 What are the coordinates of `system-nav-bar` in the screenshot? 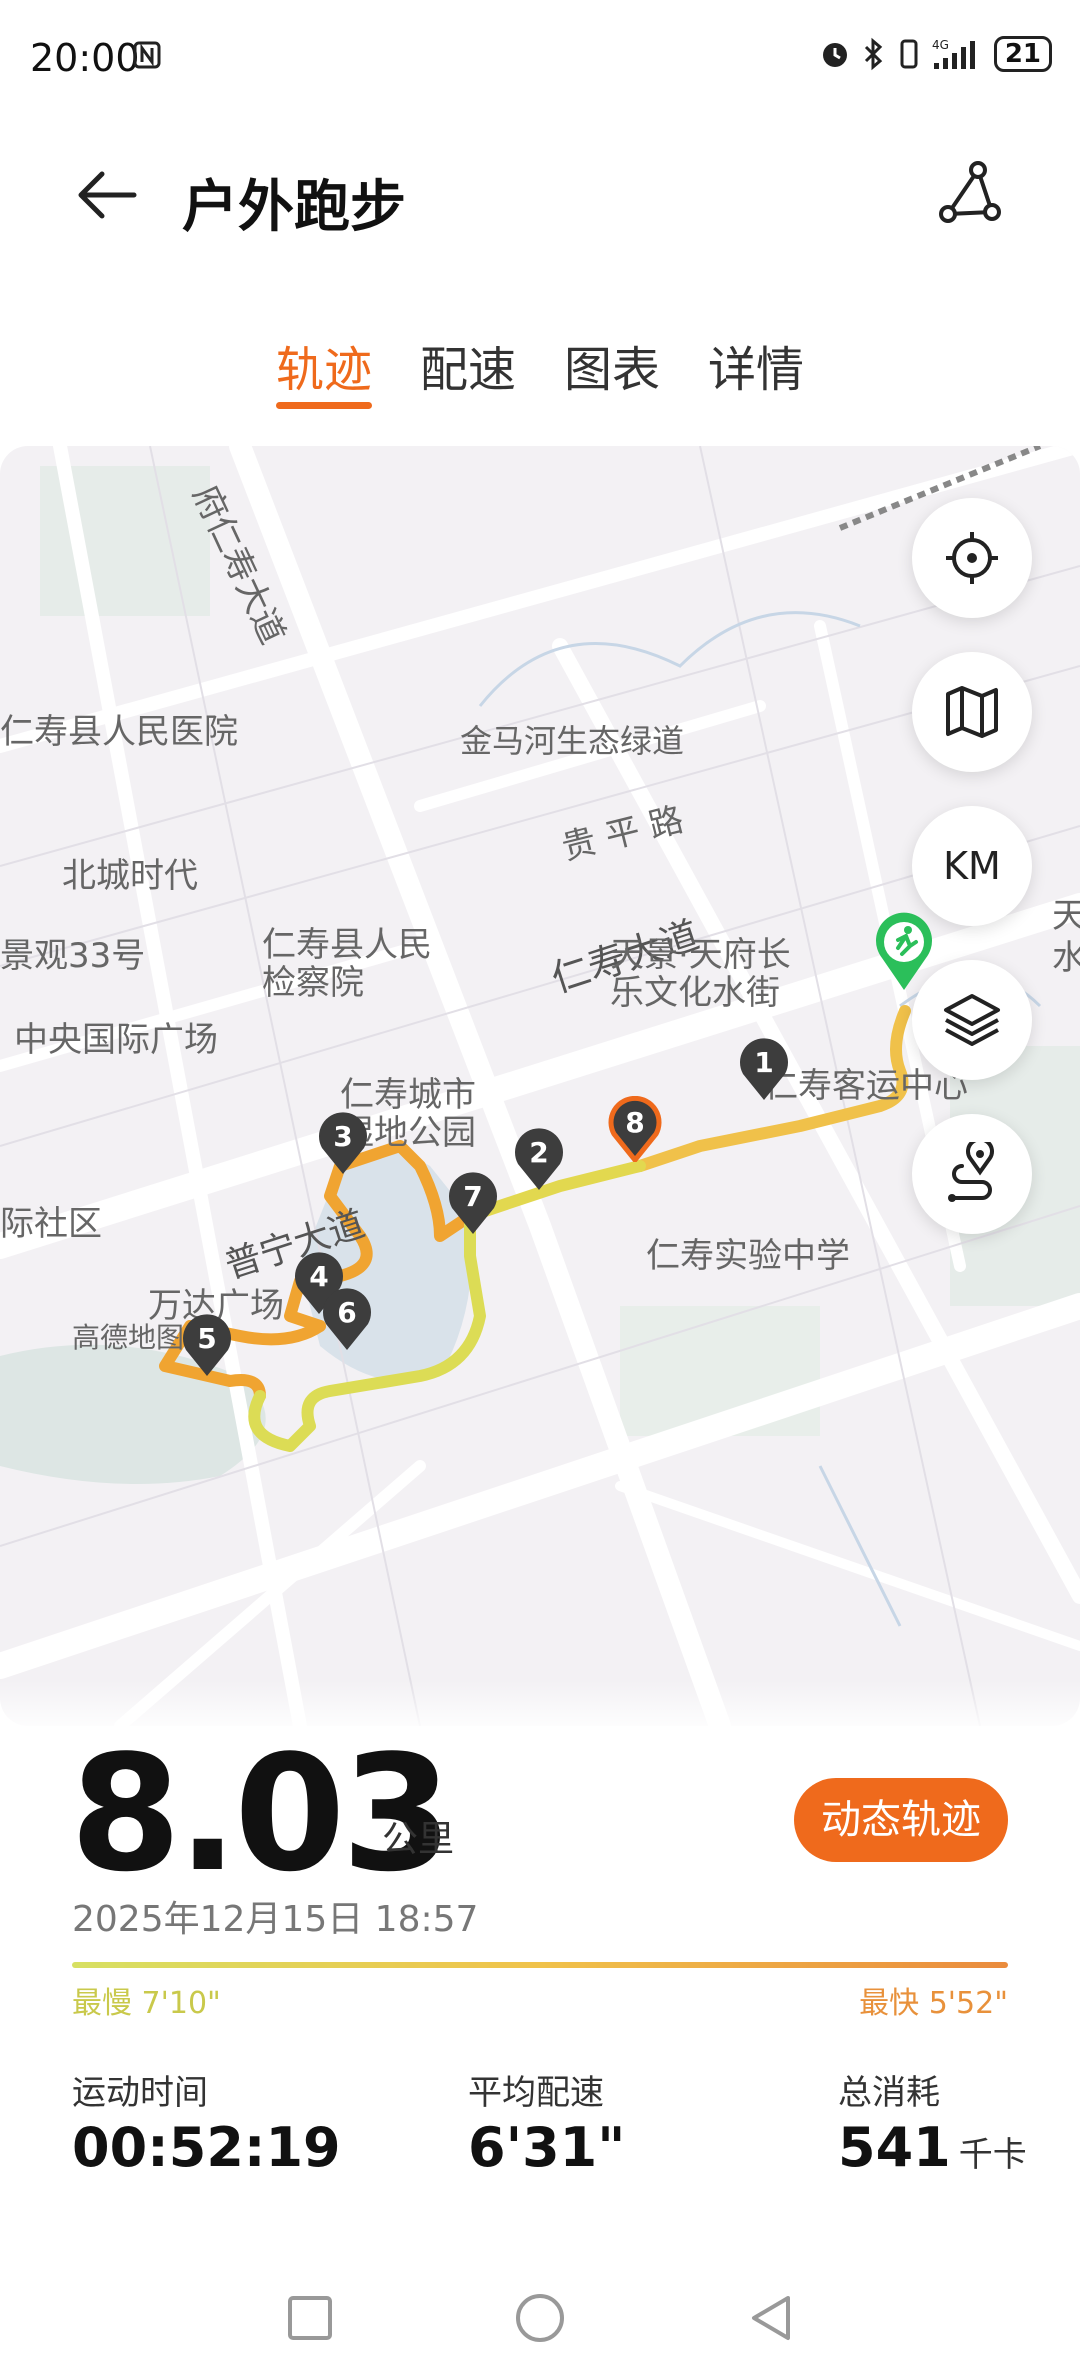 It's located at (540, 2323).